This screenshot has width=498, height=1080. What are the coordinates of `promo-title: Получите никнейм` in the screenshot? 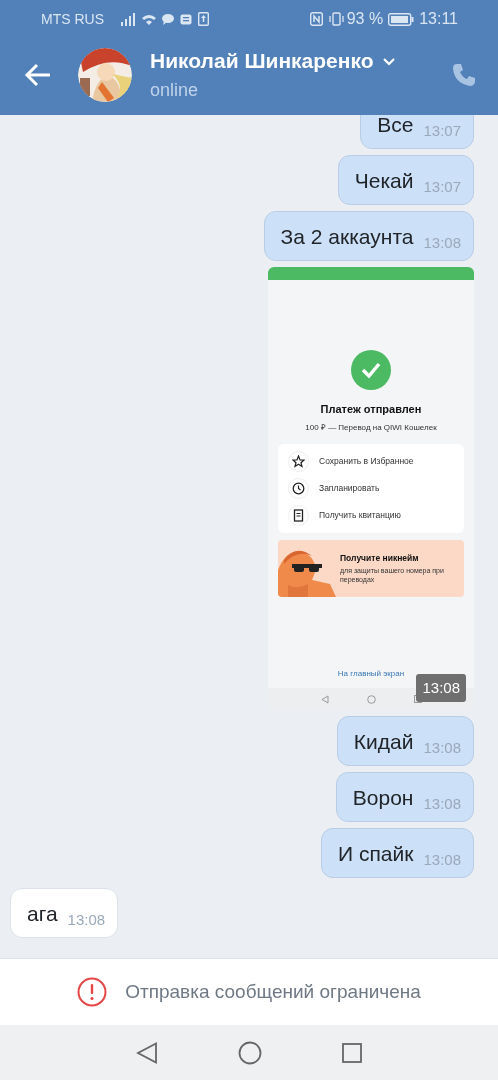 It's located at (380, 558).